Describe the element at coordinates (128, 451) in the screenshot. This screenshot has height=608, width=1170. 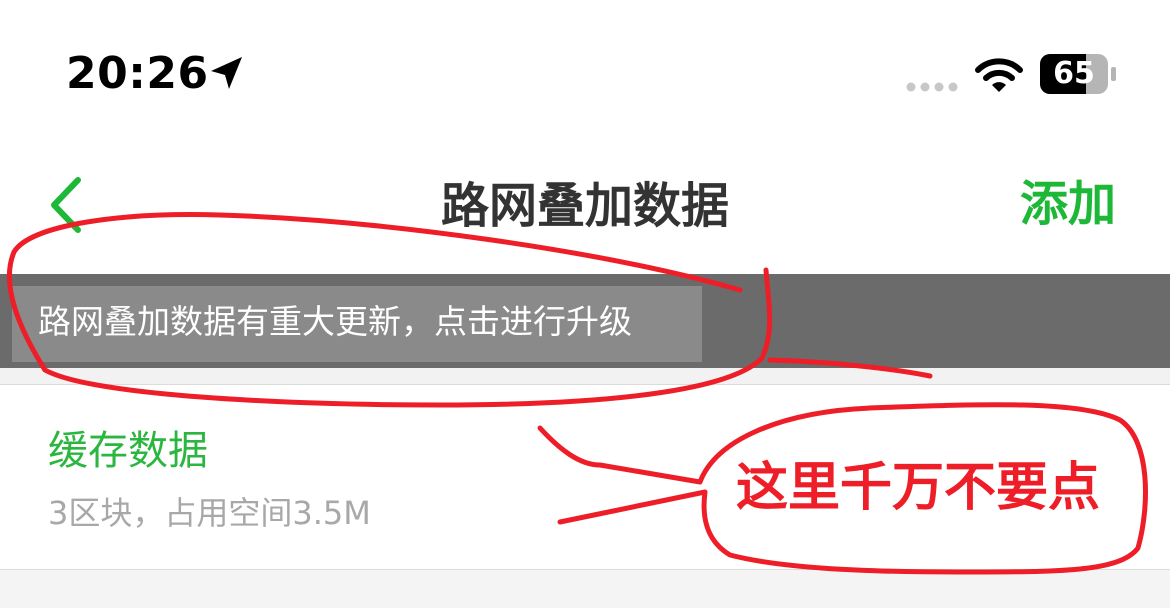
I see `cache-data-title: 缓存数据` at that location.